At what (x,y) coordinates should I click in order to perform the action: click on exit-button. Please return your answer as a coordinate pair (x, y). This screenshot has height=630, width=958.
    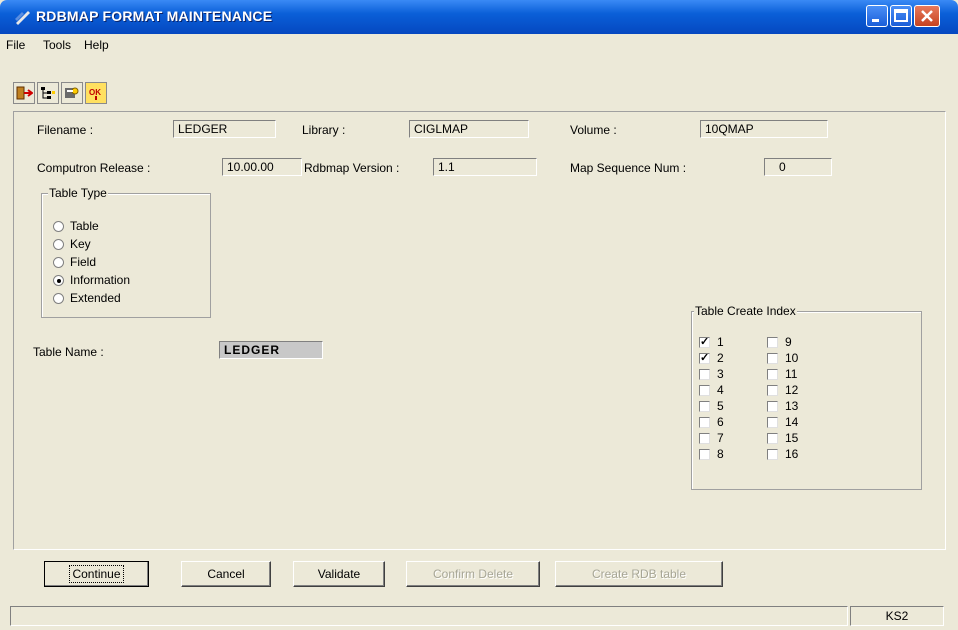
    Looking at the image, I should click on (24, 93).